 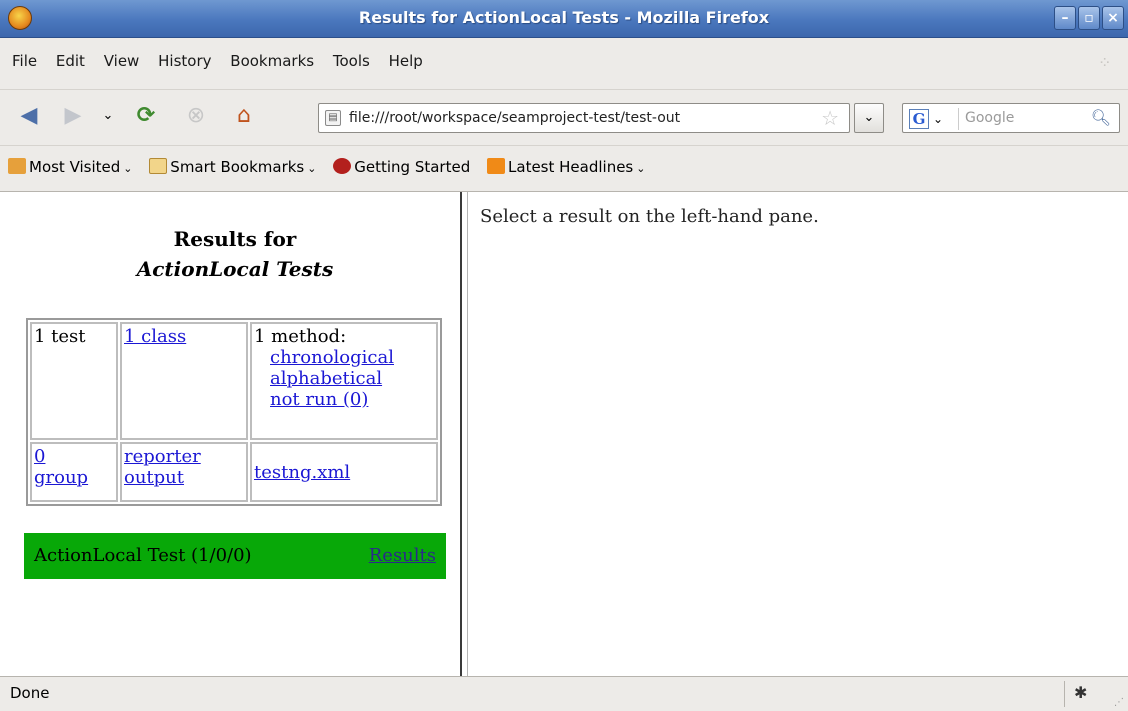 I want to click on test-count-cell: 1 test, so click(x=74, y=381).